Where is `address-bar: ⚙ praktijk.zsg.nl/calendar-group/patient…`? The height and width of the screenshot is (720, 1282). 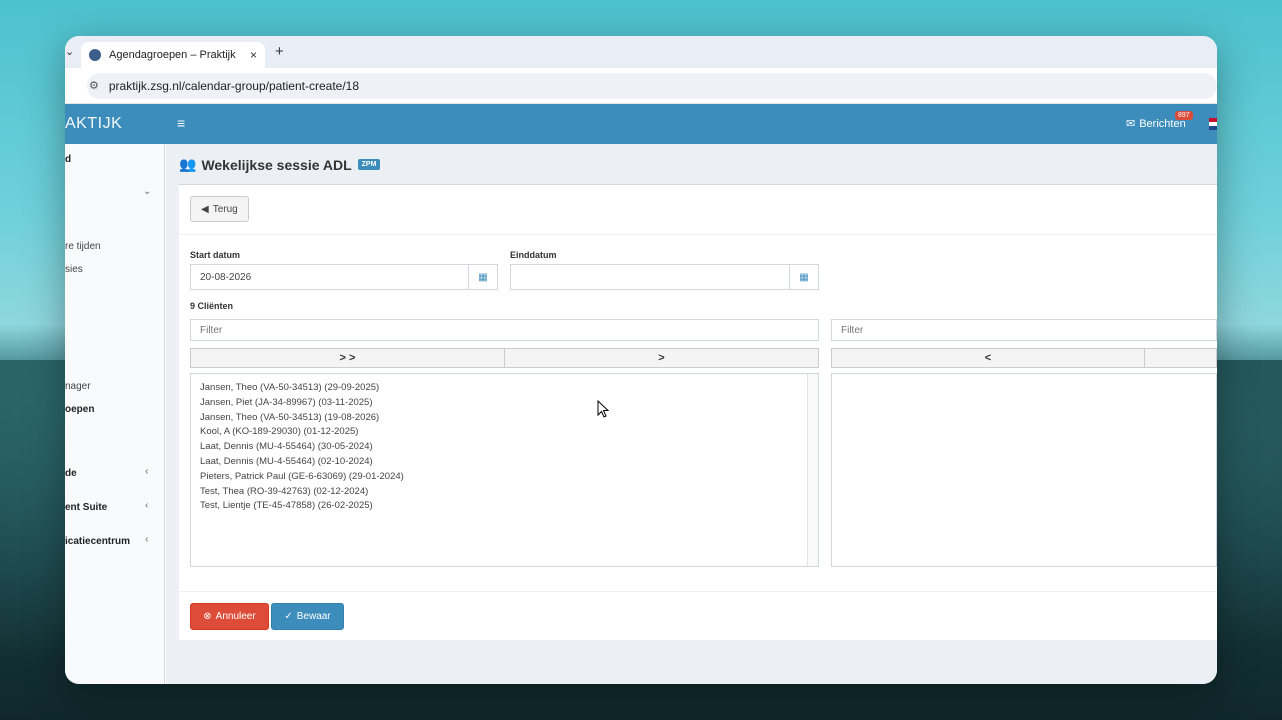 address-bar: ⚙ praktijk.zsg.nl/calendar-group/patient… is located at coordinates (641, 86).